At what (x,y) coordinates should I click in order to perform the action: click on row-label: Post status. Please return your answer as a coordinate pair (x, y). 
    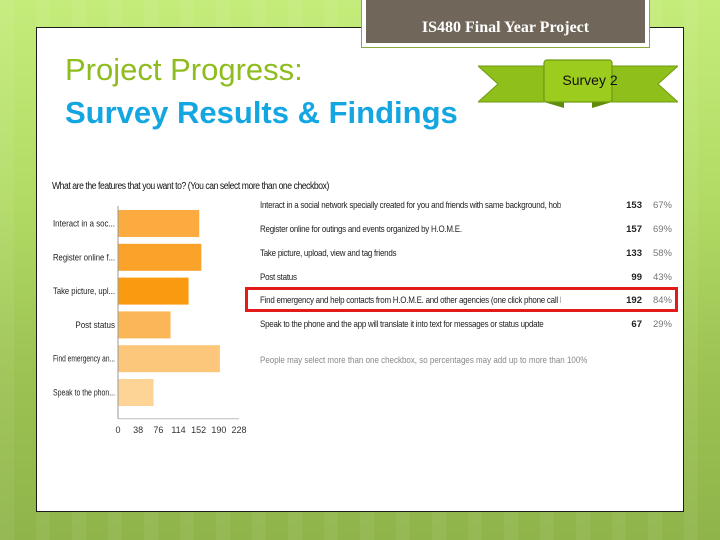
    Looking at the image, I should click on (278, 277).